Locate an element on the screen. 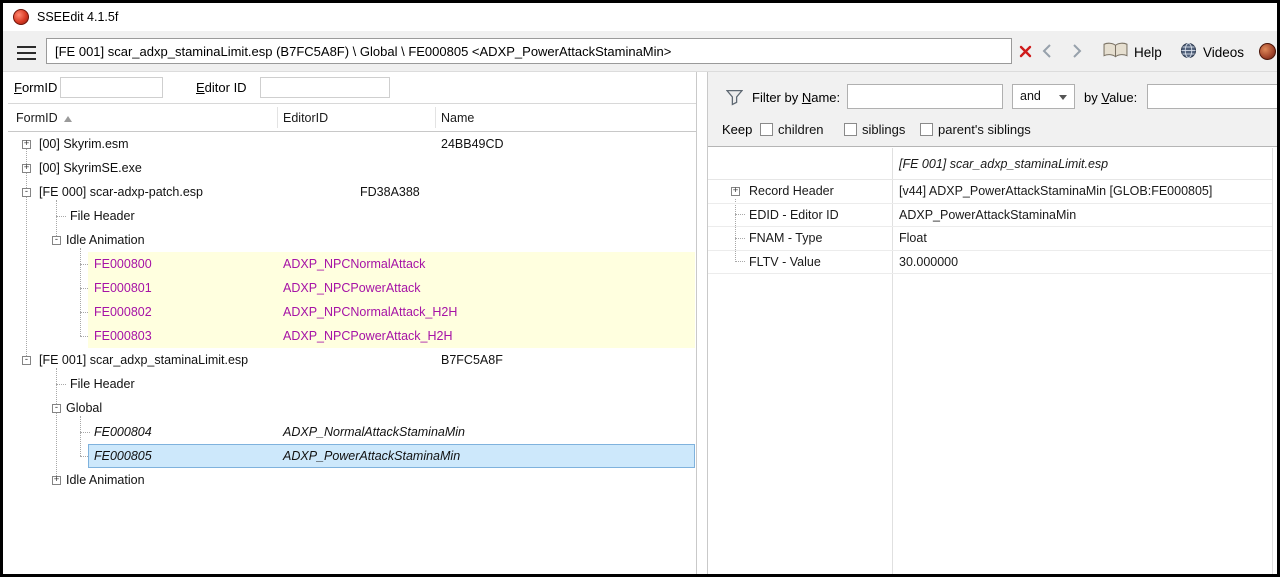 The image size is (1280, 577). filter-operator-value: and is located at coordinates (1030, 96).